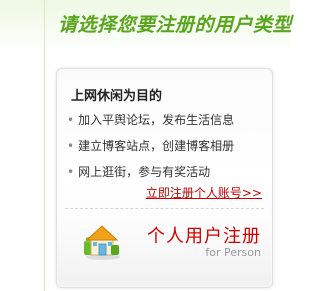 The height and width of the screenshot is (291, 320). I want to click on register-title: 个人用户注册, so click(204, 236).